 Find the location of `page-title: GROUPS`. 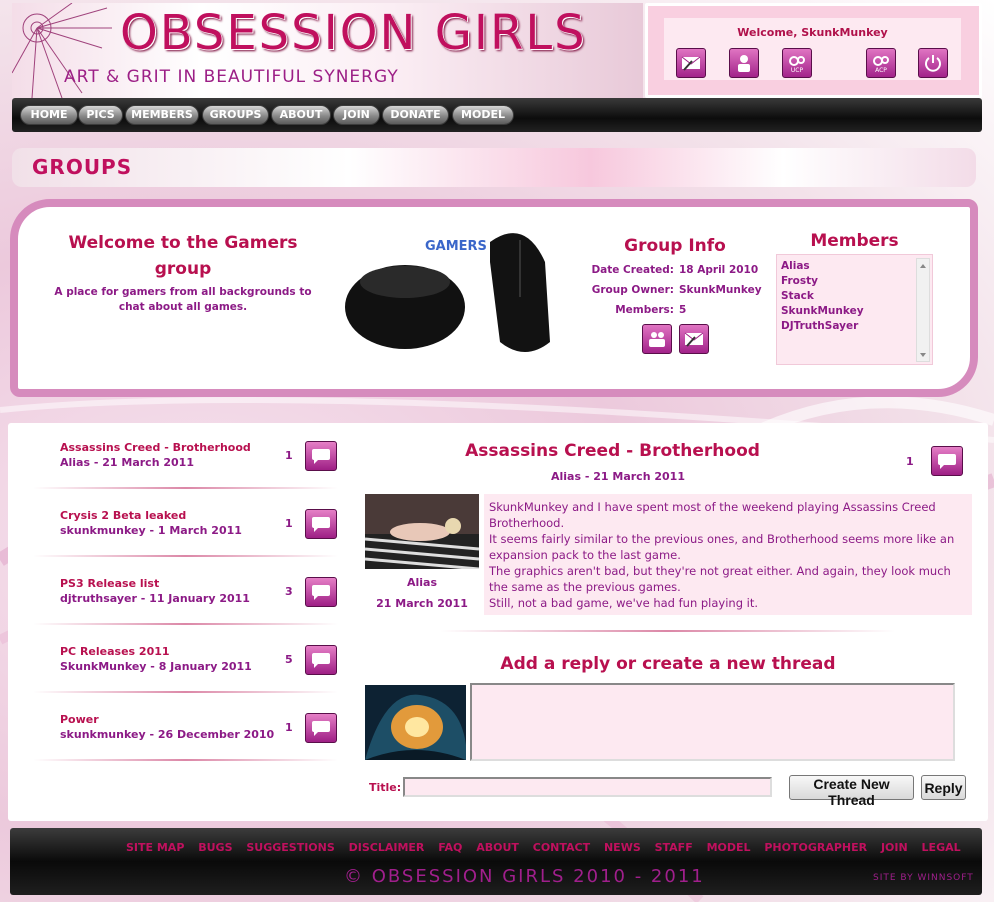

page-title: GROUPS is located at coordinates (82, 167).